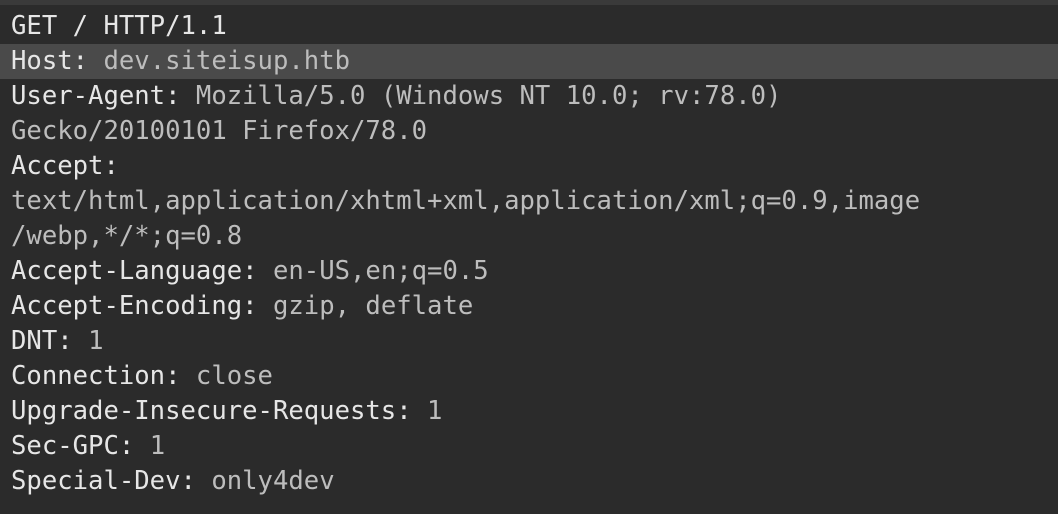 Image resolution: width=1058 pixels, height=514 pixels. What do you see at coordinates (529, 446) in the screenshot?
I see `header-line-sec-gpc: Sec-GPC: 1` at bounding box center [529, 446].